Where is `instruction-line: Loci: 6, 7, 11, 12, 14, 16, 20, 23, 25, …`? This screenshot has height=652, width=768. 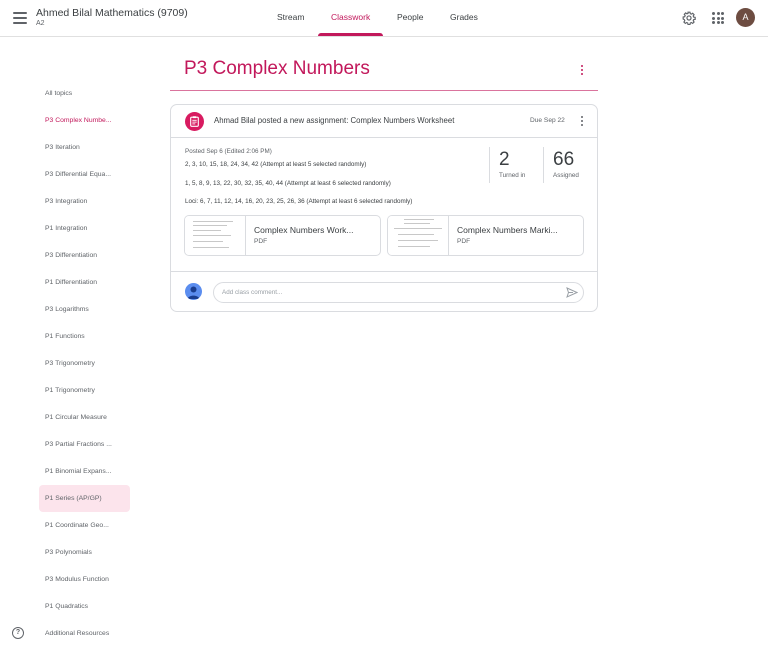 instruction-line: Loci: 6, 7, 11, 12, 14, 16, 20, 23, 25, … is located at coordinates (299, 201).